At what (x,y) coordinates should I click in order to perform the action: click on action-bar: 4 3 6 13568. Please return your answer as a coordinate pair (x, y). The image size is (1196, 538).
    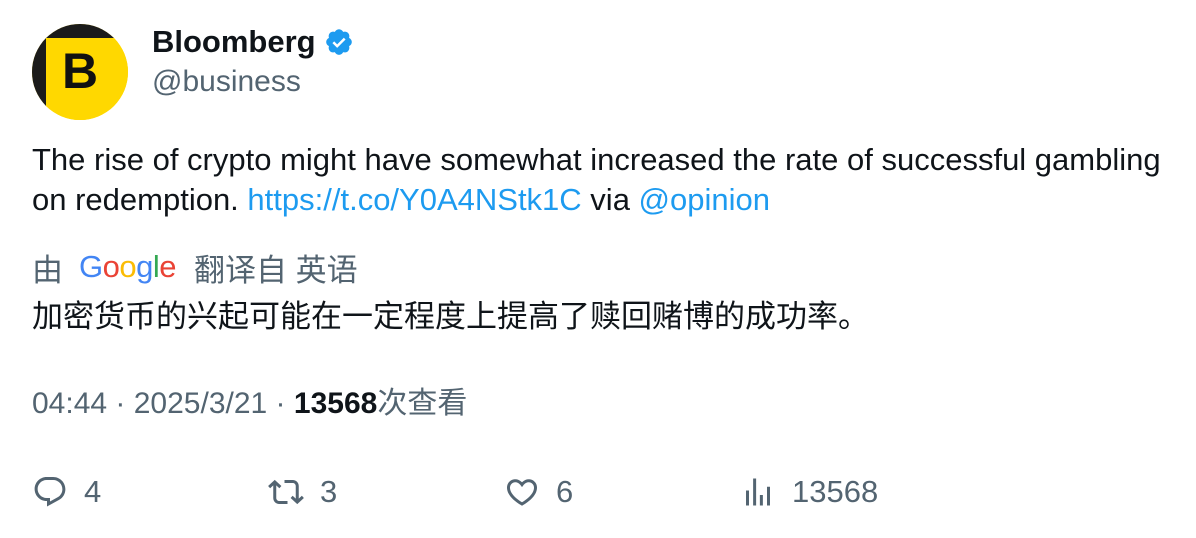
    Looking at the image, I should click on (597, 492).